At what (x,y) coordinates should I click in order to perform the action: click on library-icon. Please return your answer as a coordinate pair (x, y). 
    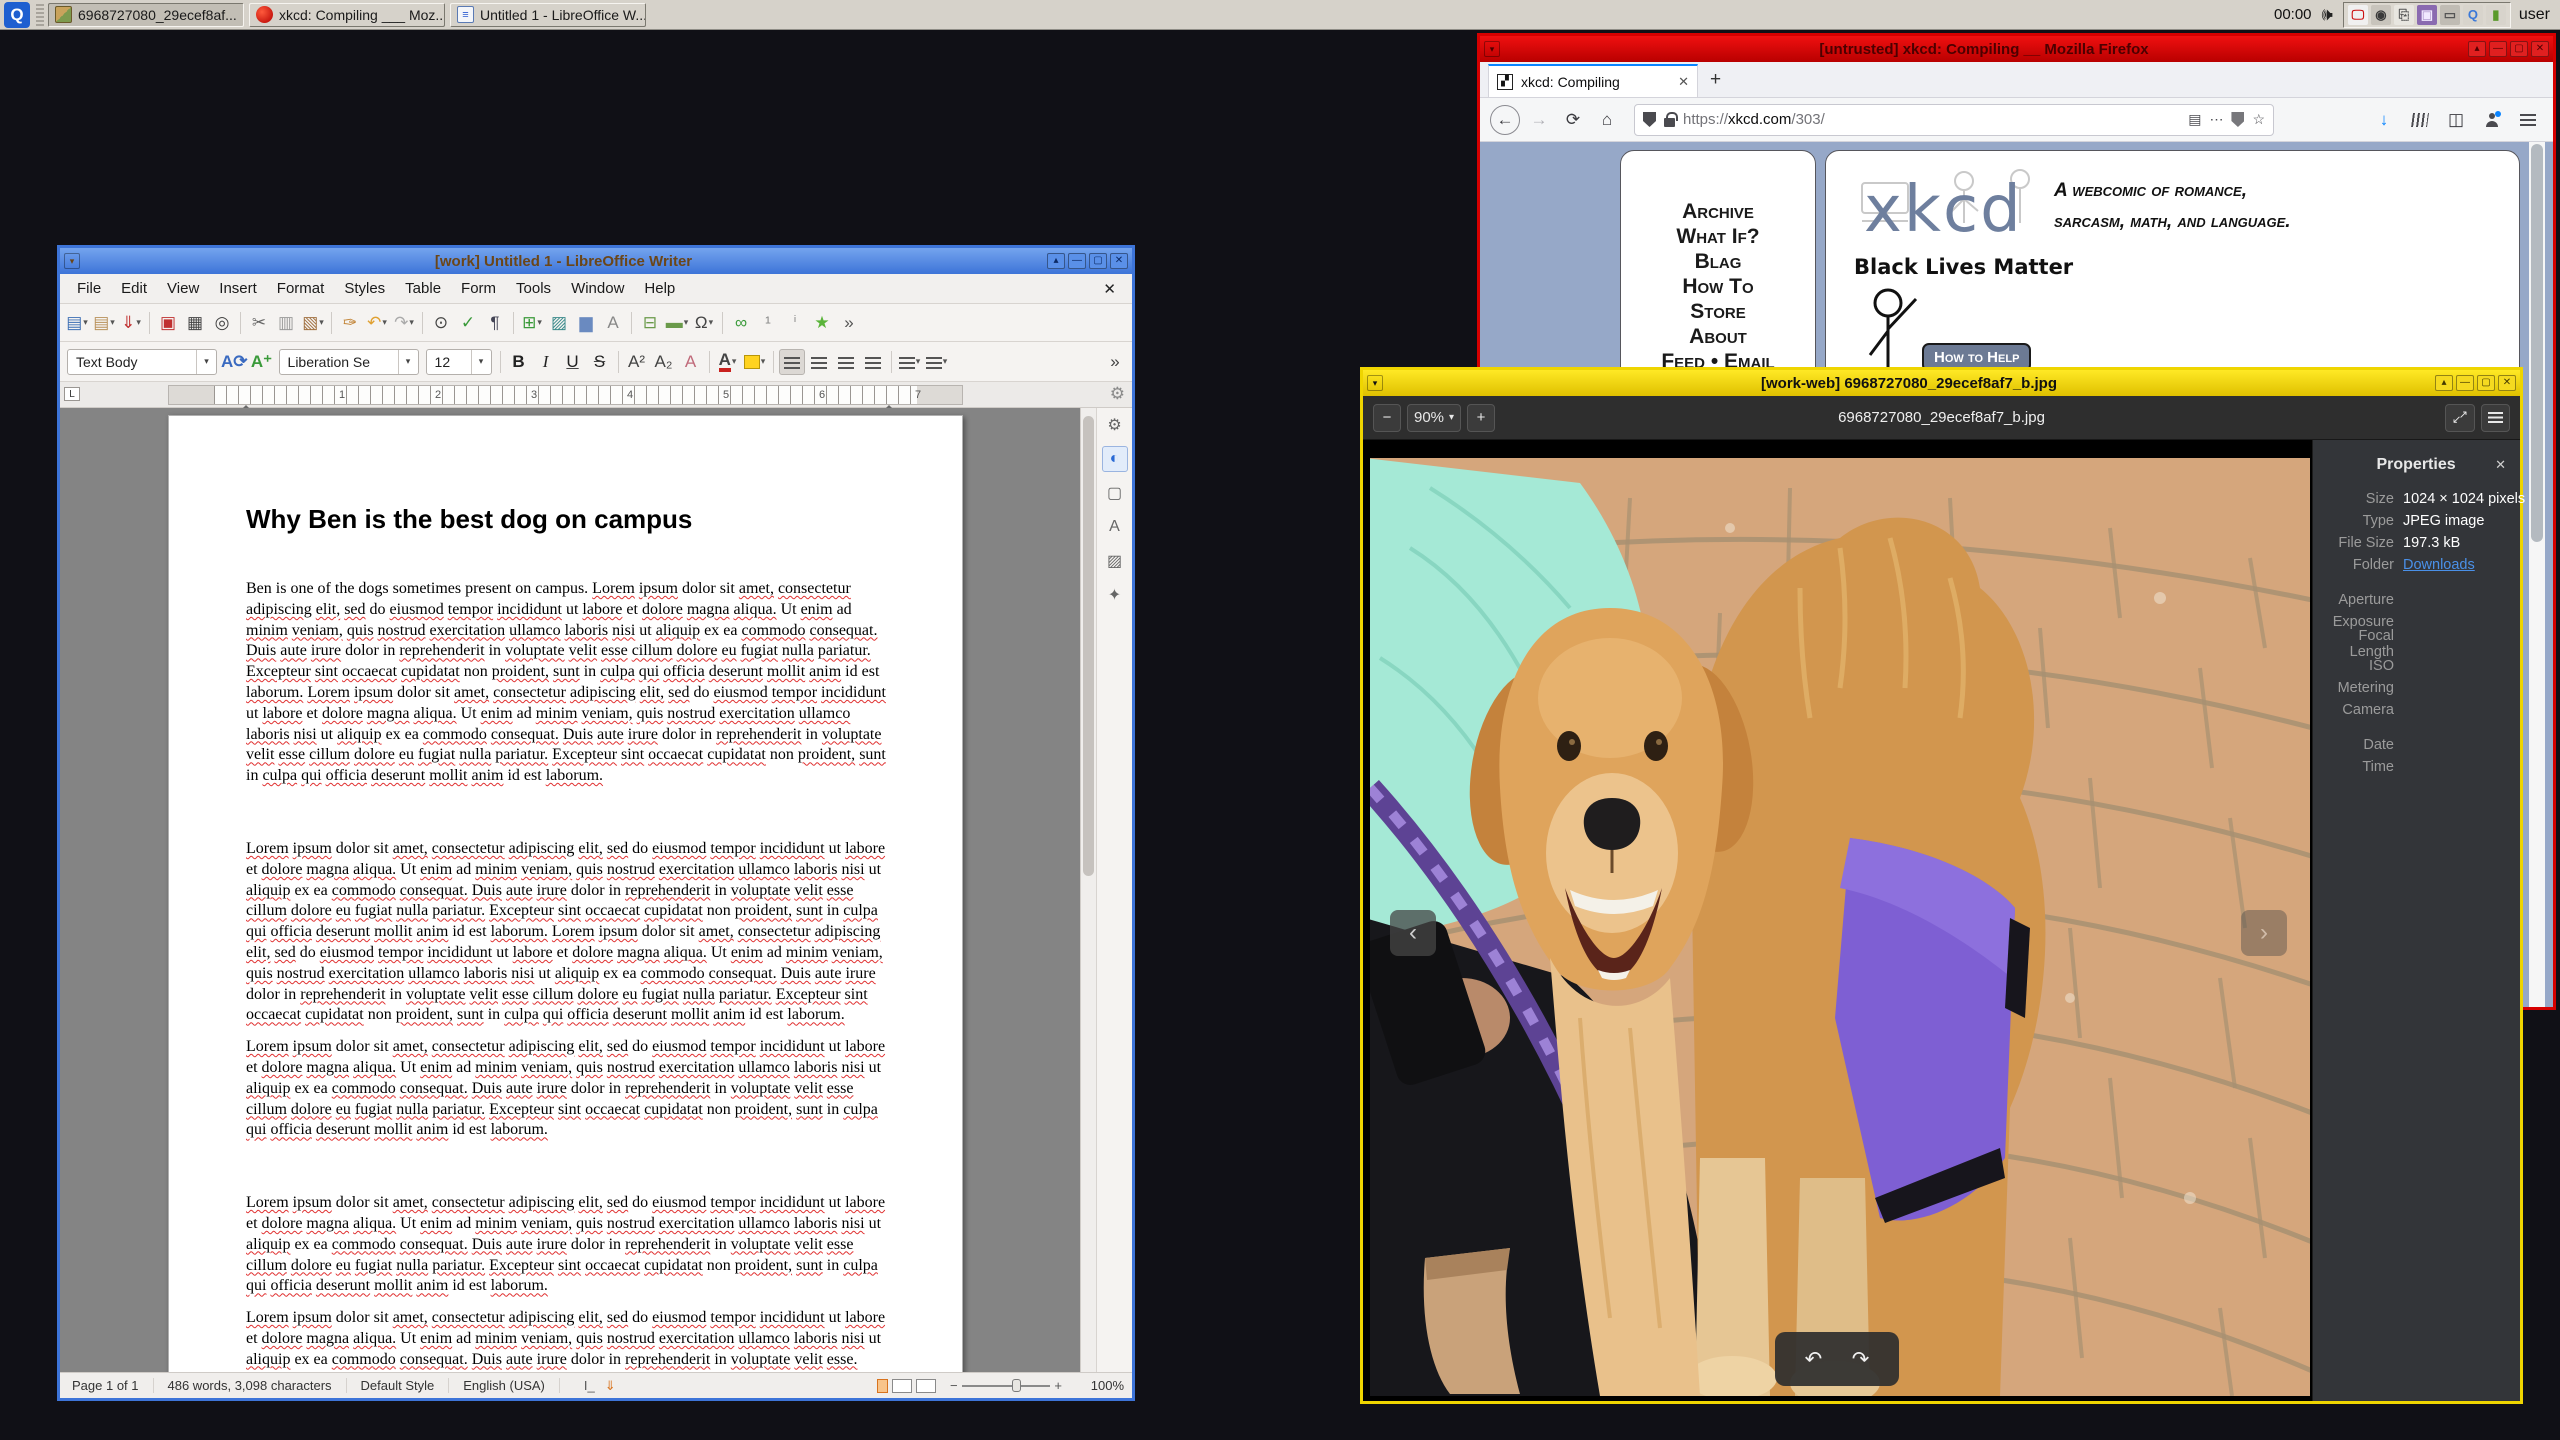
    Looking at the image, I should click on (2420, 120).